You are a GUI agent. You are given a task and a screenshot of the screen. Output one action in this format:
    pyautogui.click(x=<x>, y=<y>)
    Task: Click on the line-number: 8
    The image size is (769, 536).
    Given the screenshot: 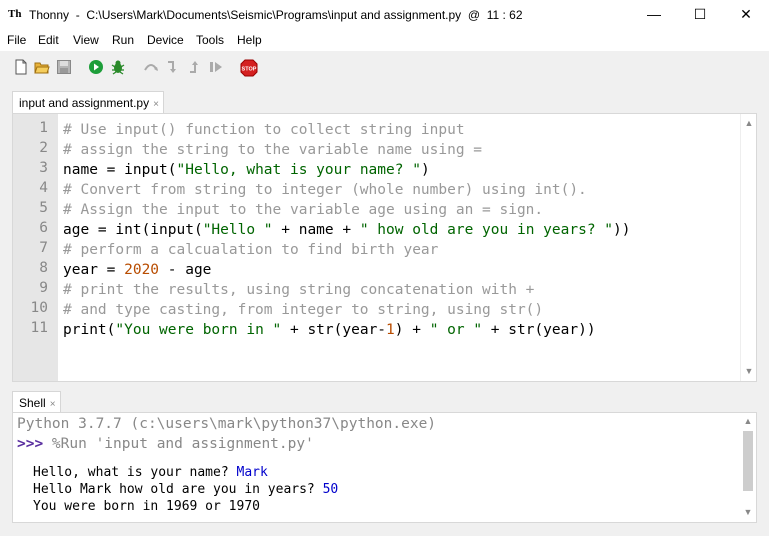 What is the action you would take?
    pyautogui.click(x=43, y=268)
    